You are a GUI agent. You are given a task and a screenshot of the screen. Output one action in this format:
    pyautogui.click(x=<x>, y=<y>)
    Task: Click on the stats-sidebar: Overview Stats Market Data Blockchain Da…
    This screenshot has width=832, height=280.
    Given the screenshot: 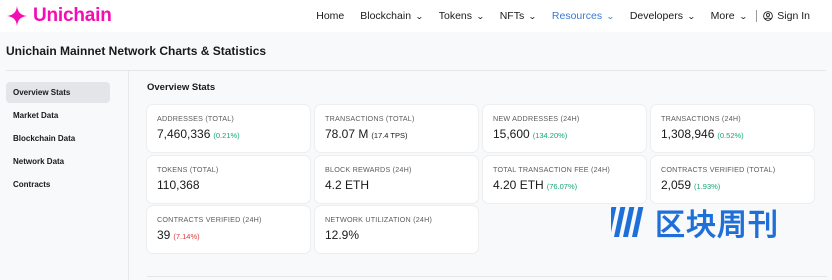 What is the action you would take?
    pyautogui.click(x=58, y=139)
    